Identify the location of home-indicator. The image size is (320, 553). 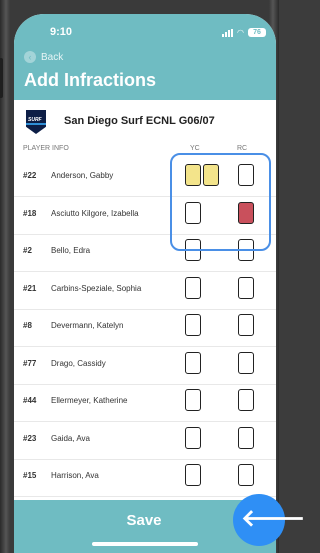
(145, 544).